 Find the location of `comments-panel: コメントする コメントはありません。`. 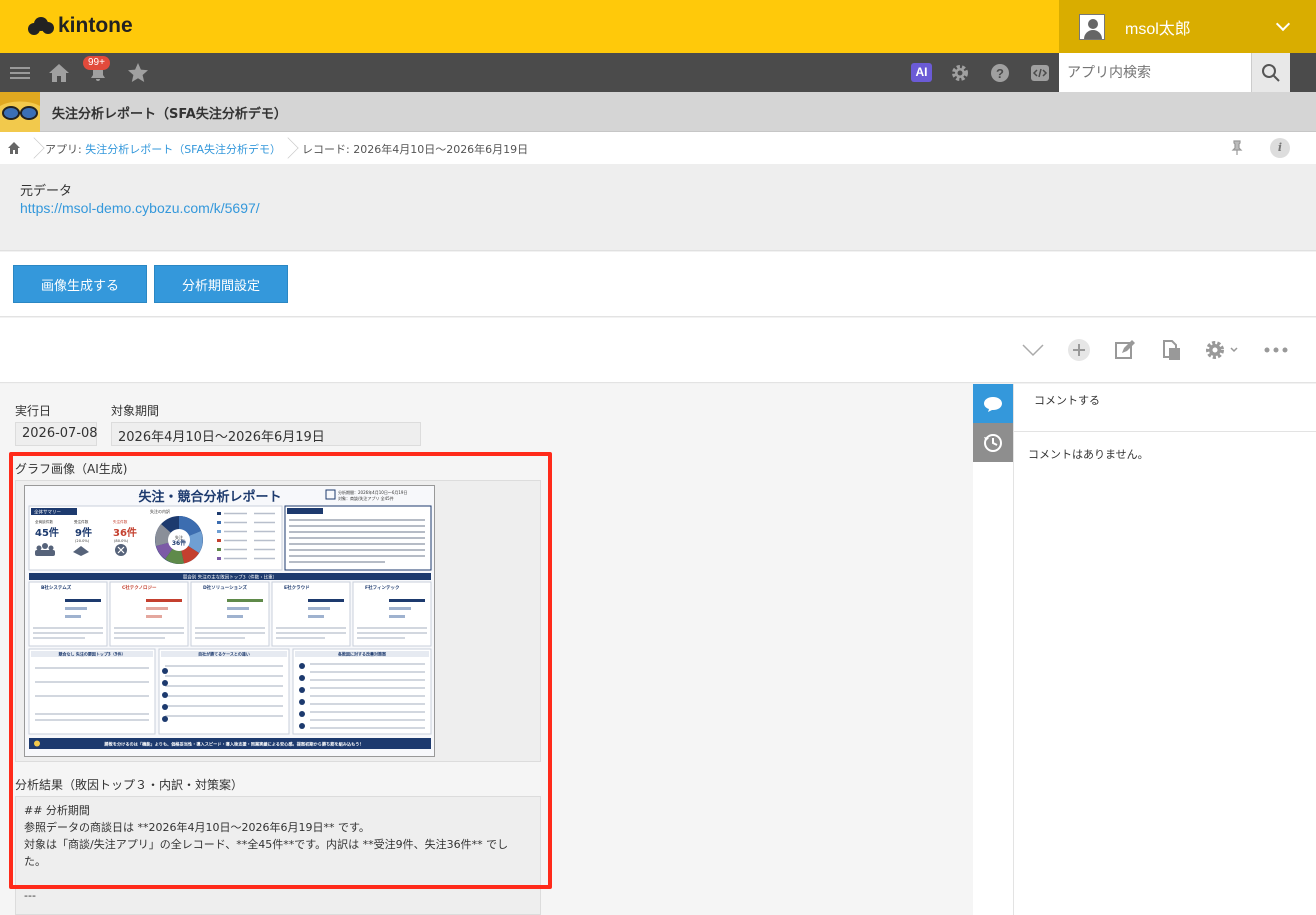

comments-panel: コメントする コメントはありません。 is located at coordinates (1164, 649).